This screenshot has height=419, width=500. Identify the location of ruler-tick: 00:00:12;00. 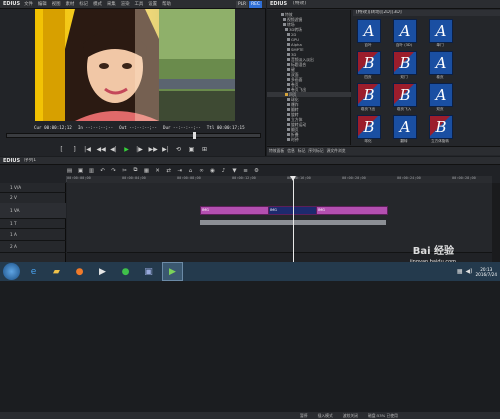
(244, 178).